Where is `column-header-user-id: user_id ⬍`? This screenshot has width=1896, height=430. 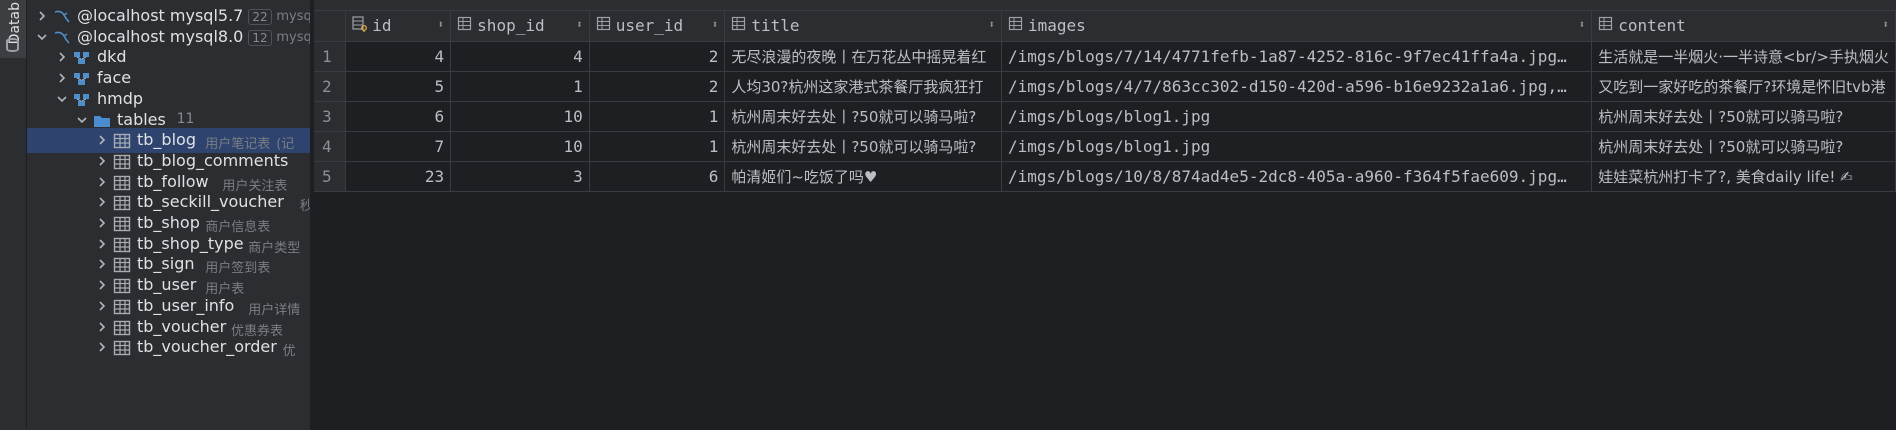 column-header-user-id: user_id ⬍ is located at coordinates (657, 26).